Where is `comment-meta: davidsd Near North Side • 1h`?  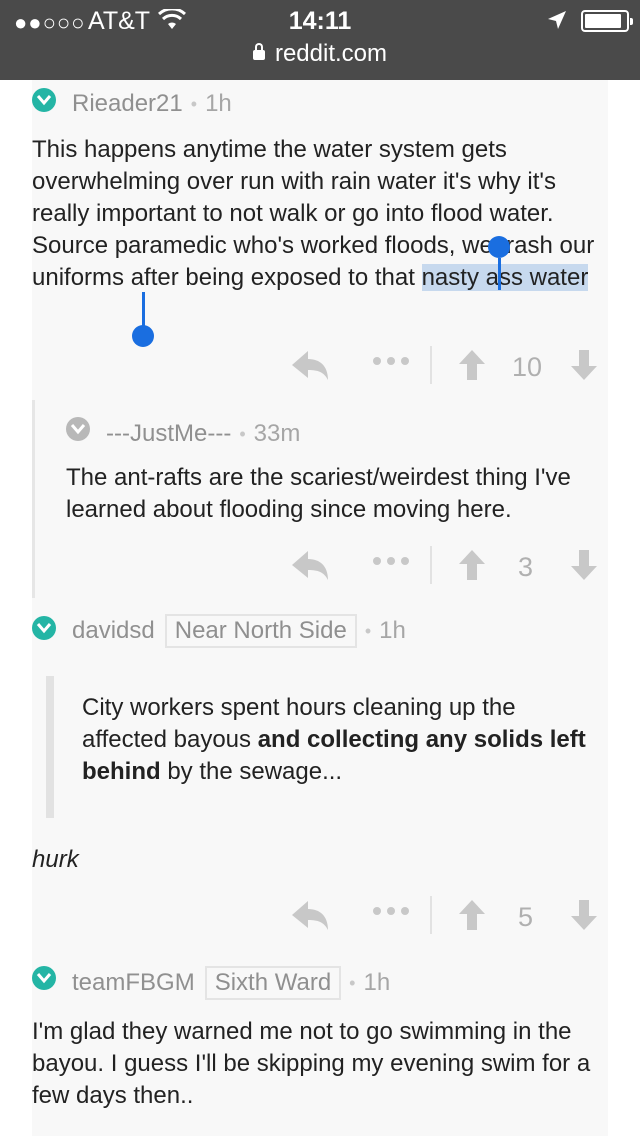 comment-meta: davidsd Near North Side • 1h is located at coordinates (239, 631).